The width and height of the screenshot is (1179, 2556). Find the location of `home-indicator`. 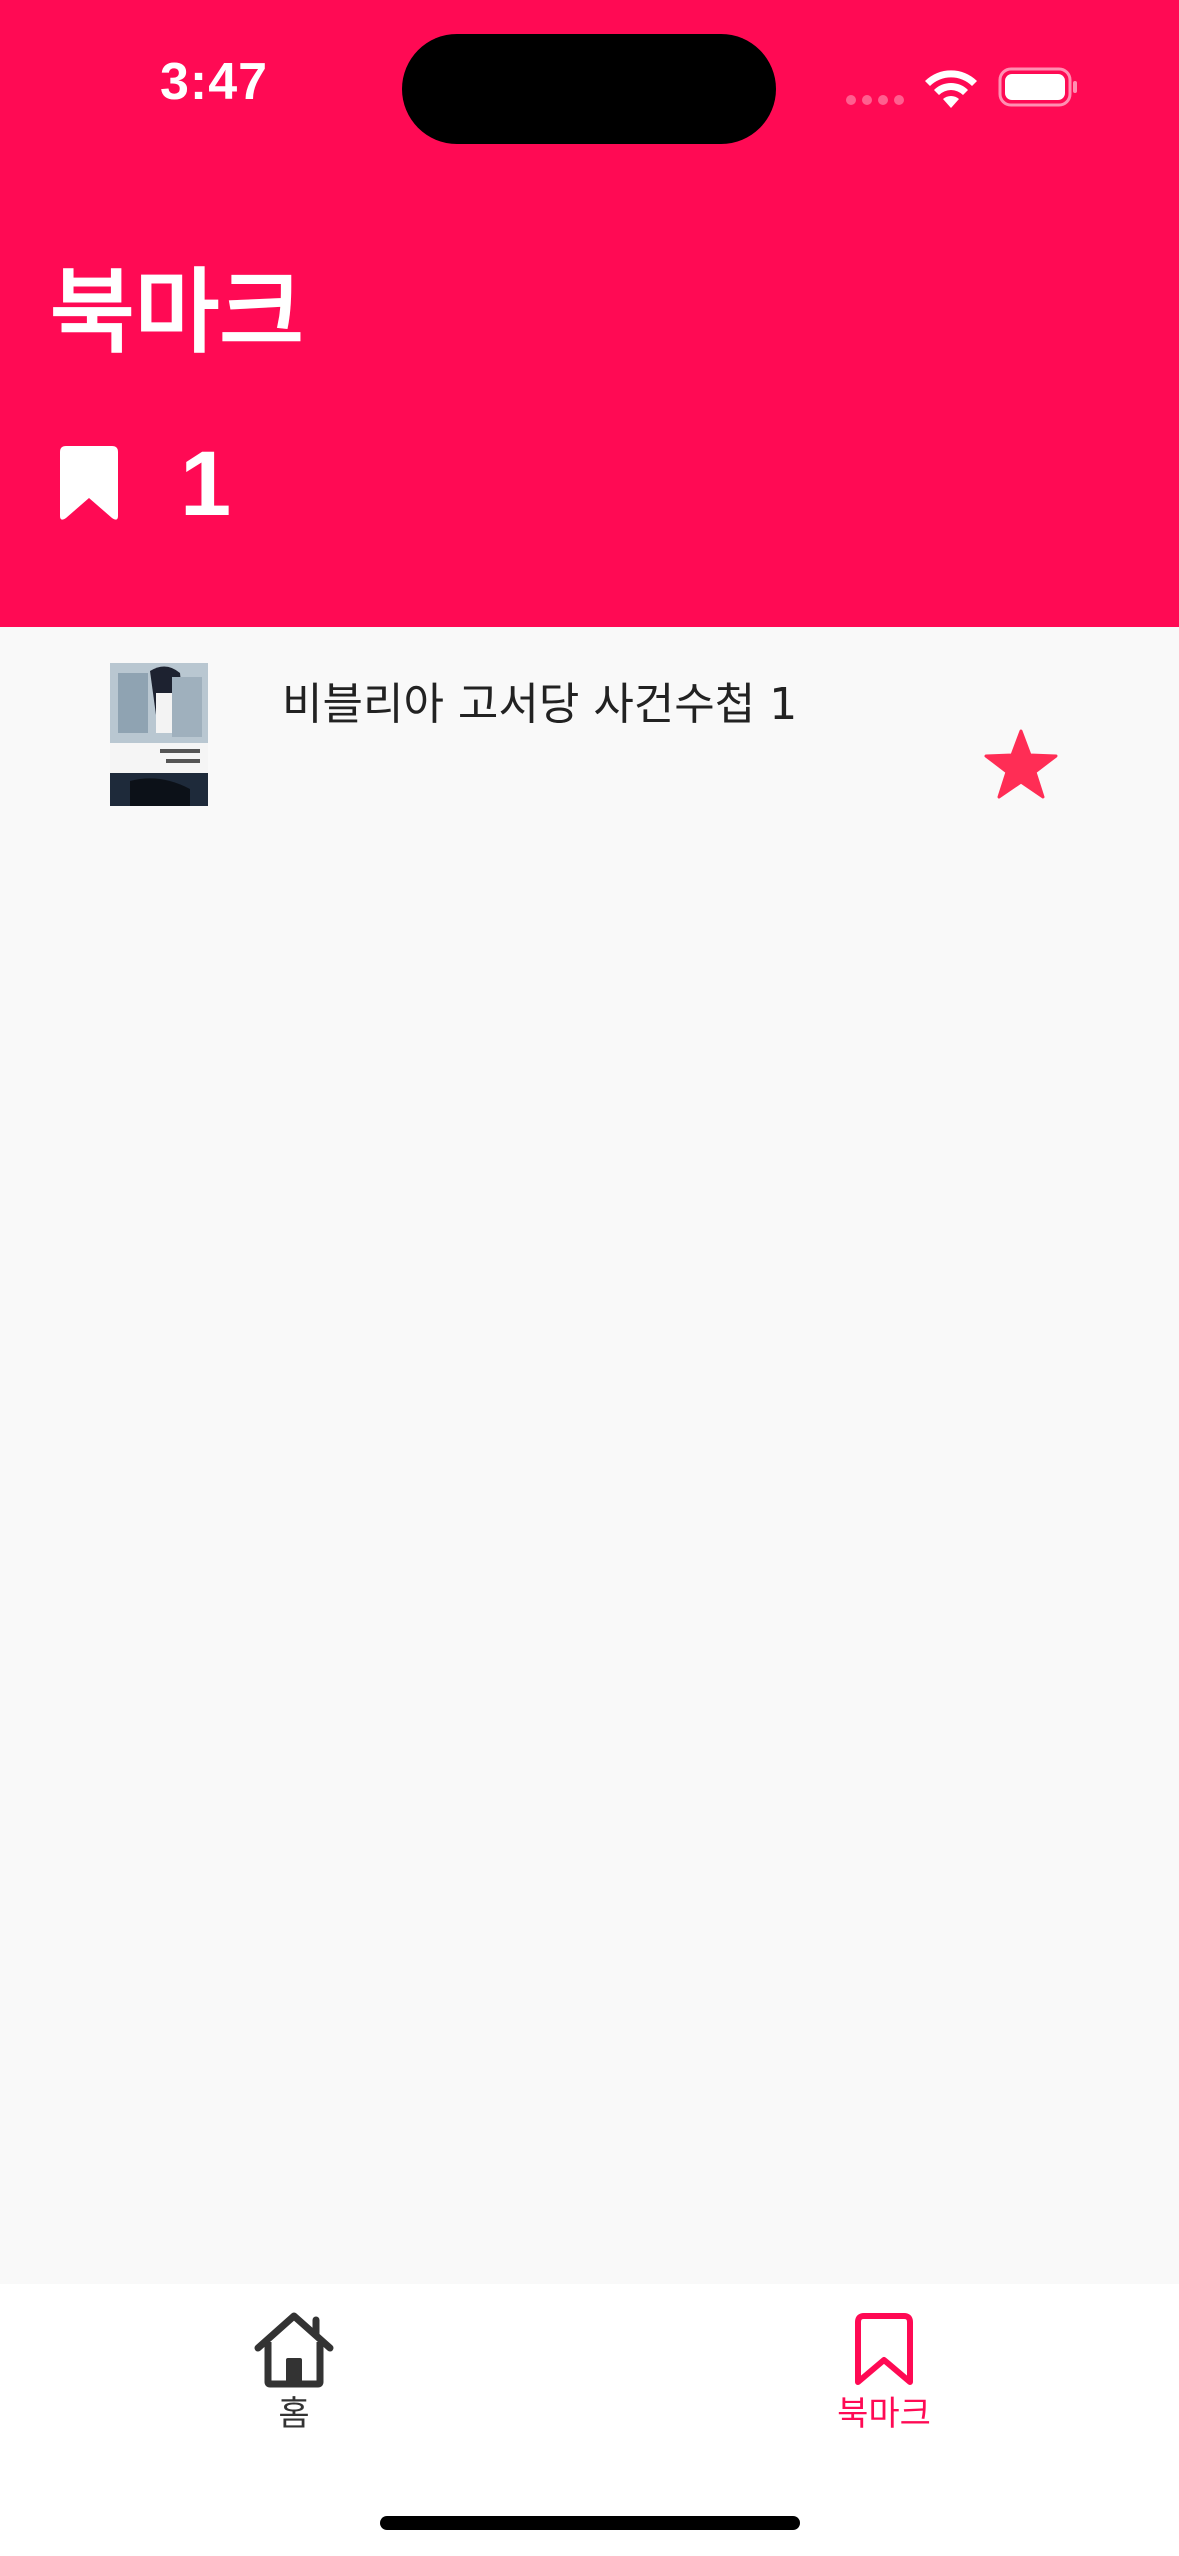

home-indicator is located at coordinates (590, 2523).